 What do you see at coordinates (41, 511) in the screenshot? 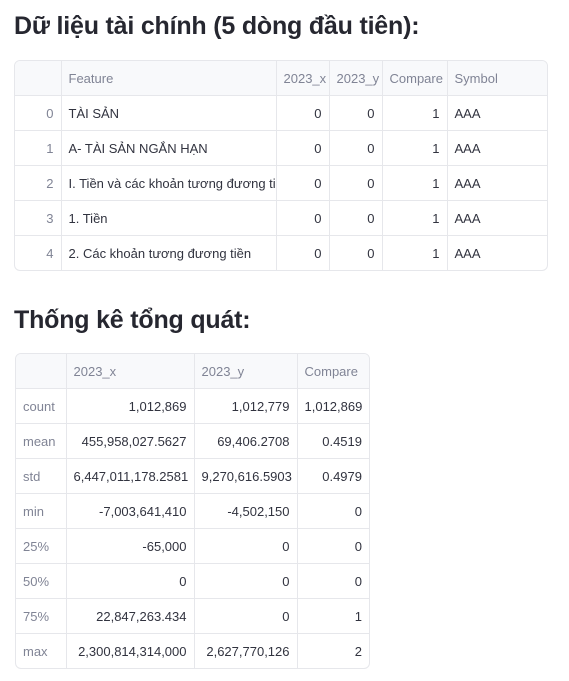
I see `row-stat-label: min` at bounding box center [41, 511].